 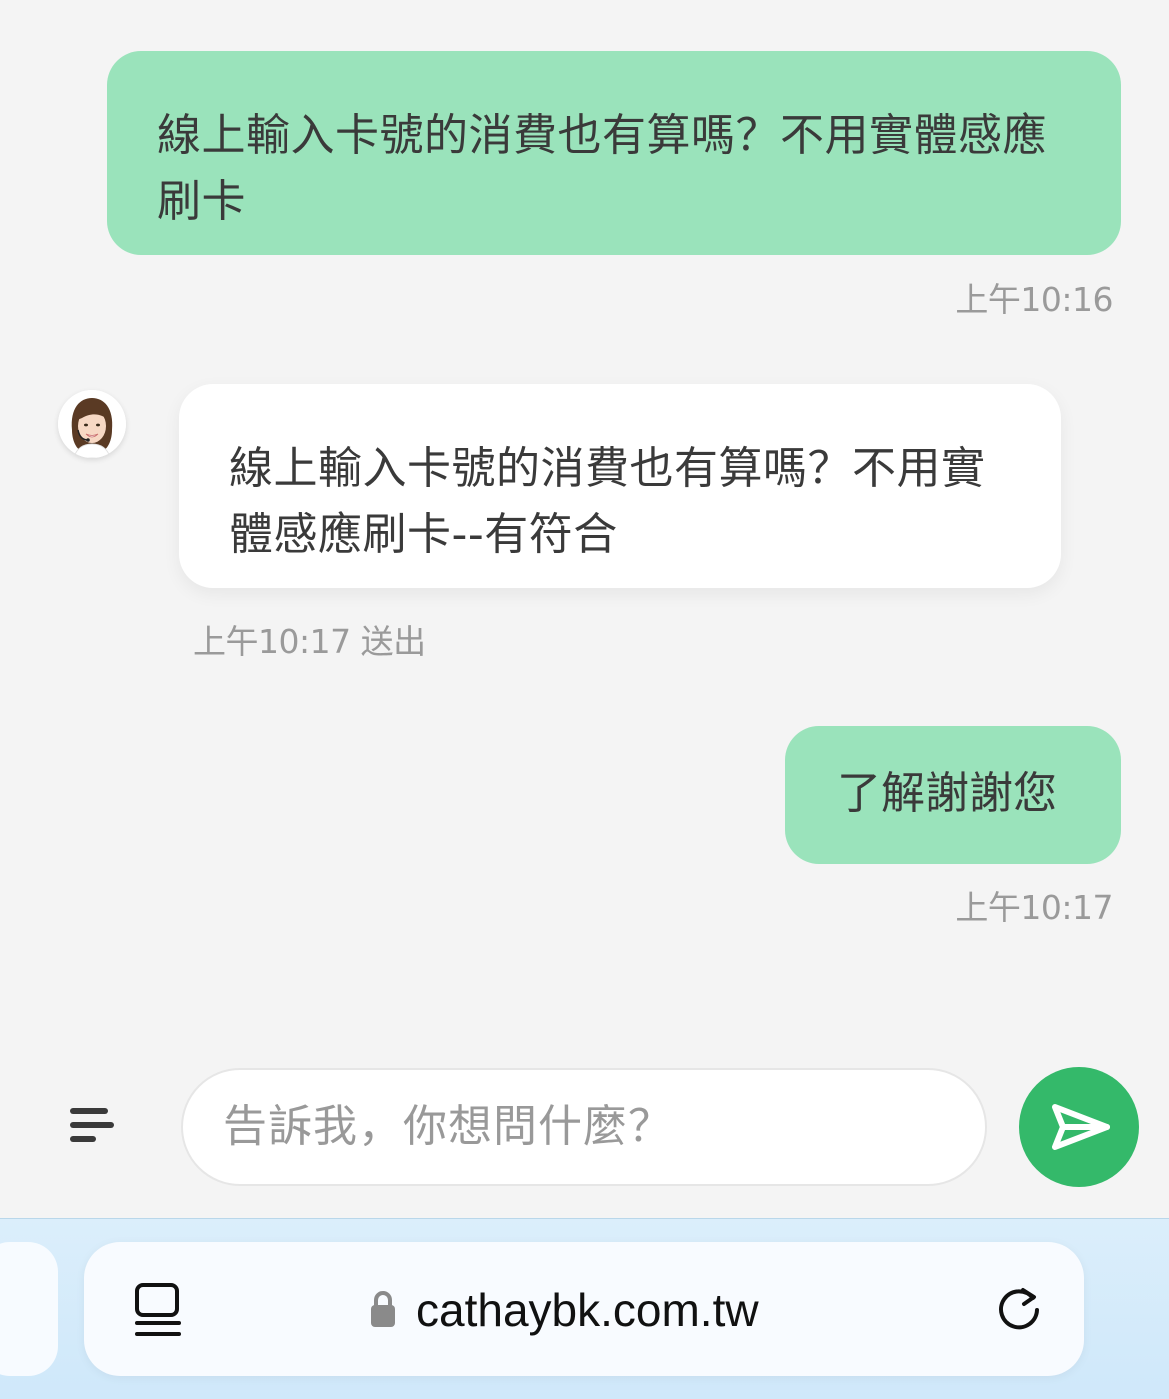 I want to click on reload-button, so click(x=1019, y=1308).